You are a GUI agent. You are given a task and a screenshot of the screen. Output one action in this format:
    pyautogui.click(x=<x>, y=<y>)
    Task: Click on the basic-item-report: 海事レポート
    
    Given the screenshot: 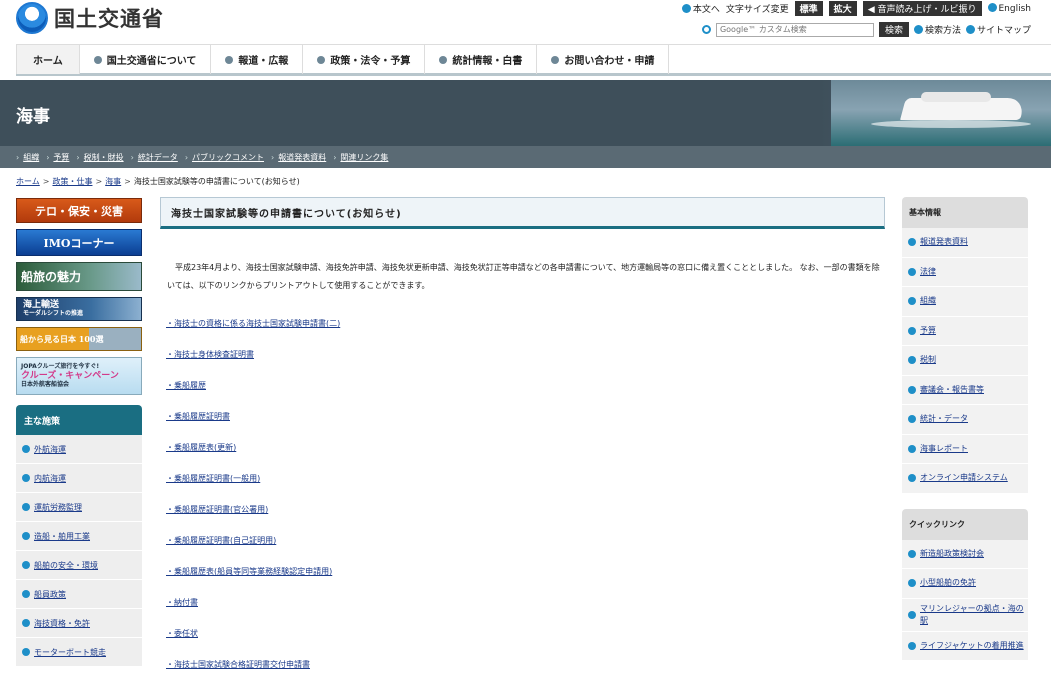 What is the action you would take?
    pyautogui.click(x=965, y=449)
    